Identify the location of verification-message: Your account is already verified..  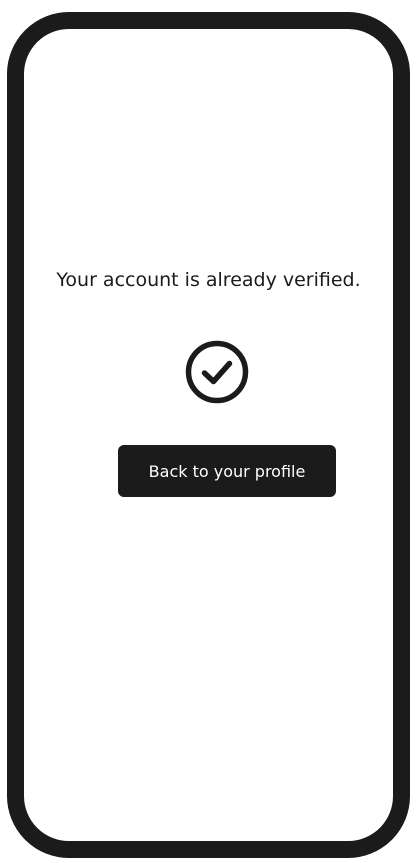
(208, 280).